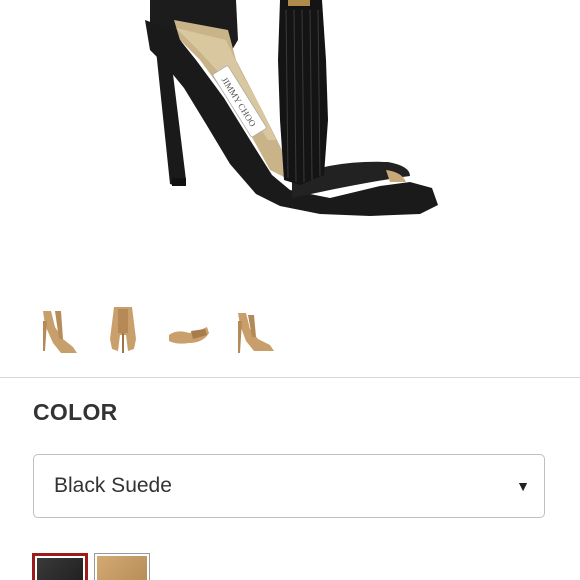  Describe the element at coordinates (289, 486) in the screenshot. I see `color-select: Black Suede ▼` at that location.